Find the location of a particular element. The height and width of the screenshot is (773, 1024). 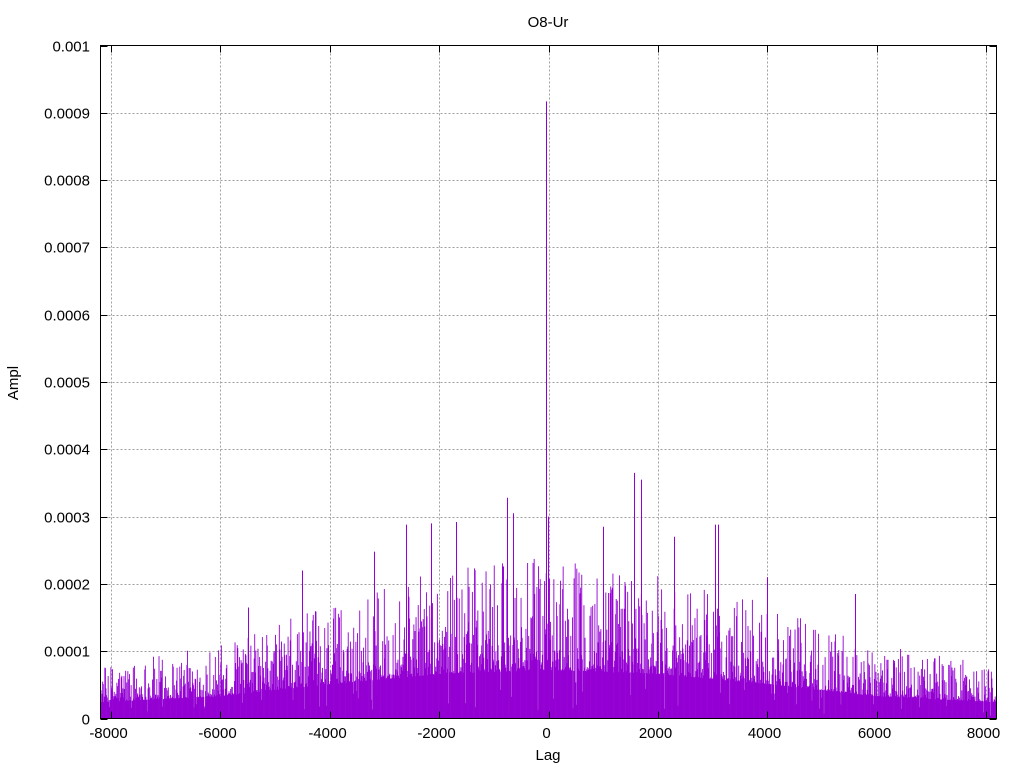

x-tick-label: -2000 is located at coordinates (436, 733).